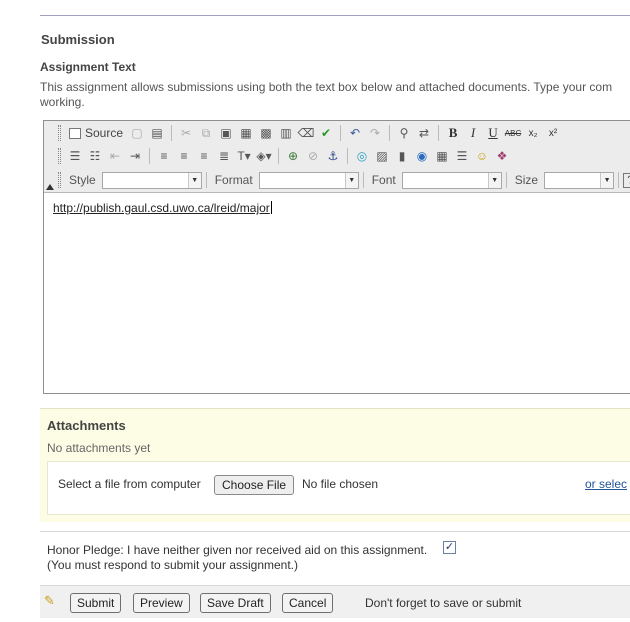 The image size is (630, 622). What do you see at coordinates (313, 156) in the screenshot?
I see `unlink-icon: ⊘` at bounding box center [313, 156].